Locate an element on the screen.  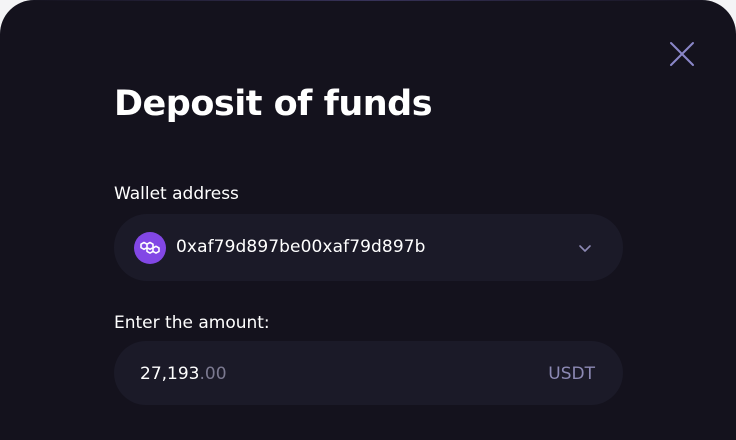
wallet-address-select: 0xaf79d897be00xaf79d897b is located at coordinates (368, 247).